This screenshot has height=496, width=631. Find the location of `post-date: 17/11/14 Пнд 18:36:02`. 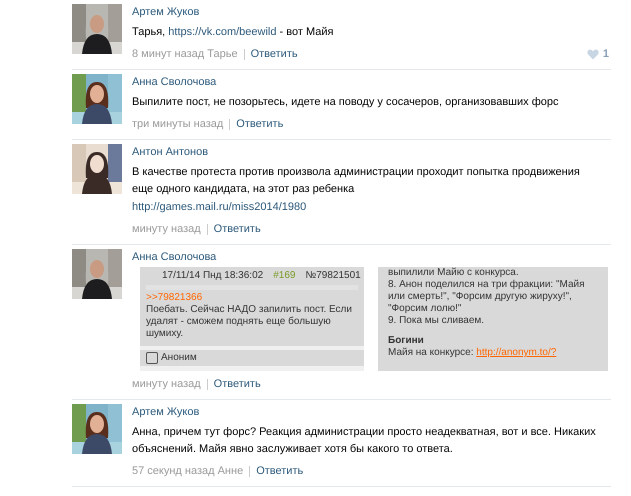

post-date: 17/11/14 Пнд 18:36:02 is located at coordinates (213, 276).